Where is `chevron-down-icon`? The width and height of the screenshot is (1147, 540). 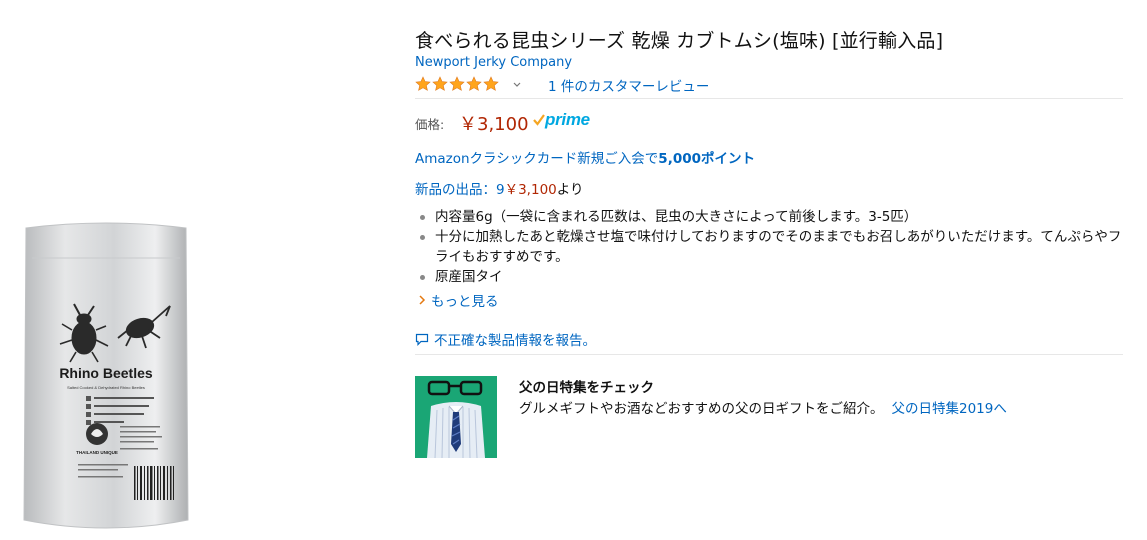 chevron-down-icon is located at coordinates (517, 85).